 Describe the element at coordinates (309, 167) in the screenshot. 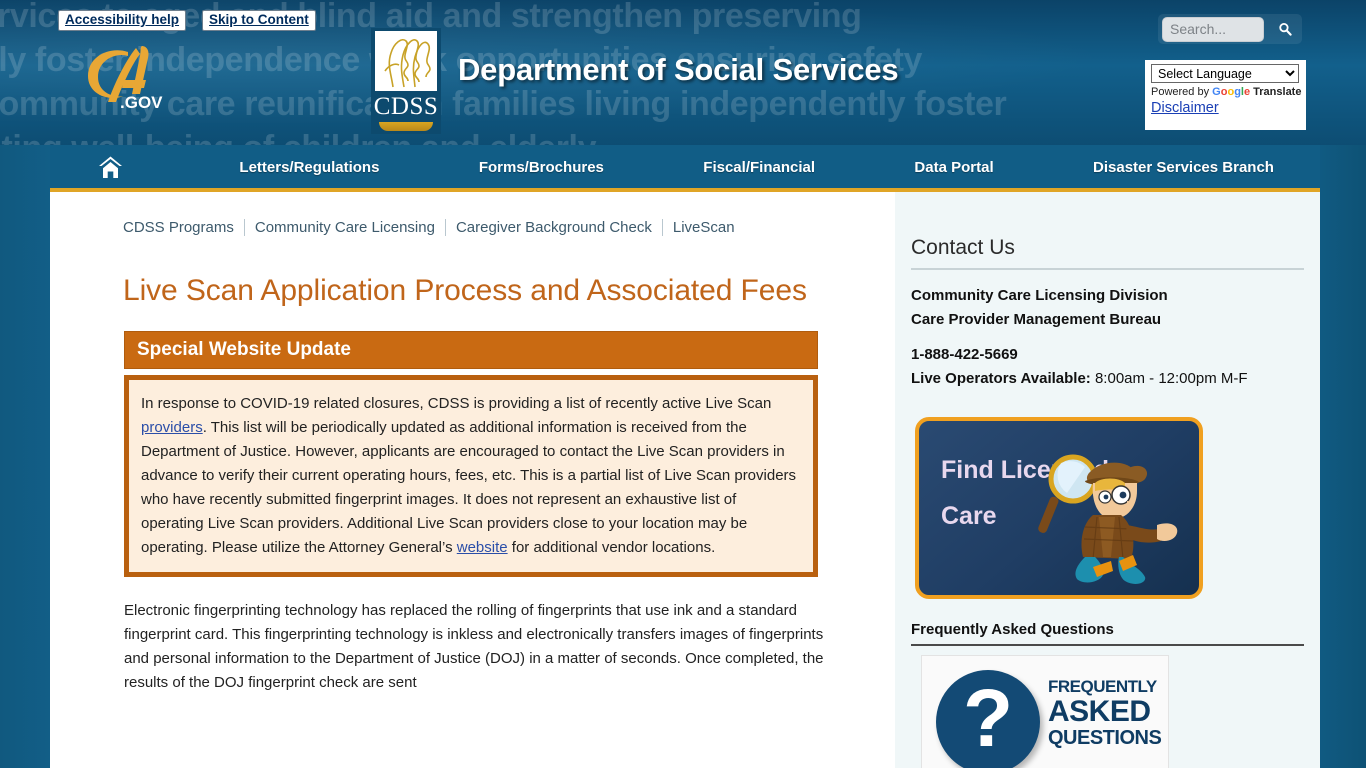

I see `nav-letters-regulations: Letters/Regulations` at that location.